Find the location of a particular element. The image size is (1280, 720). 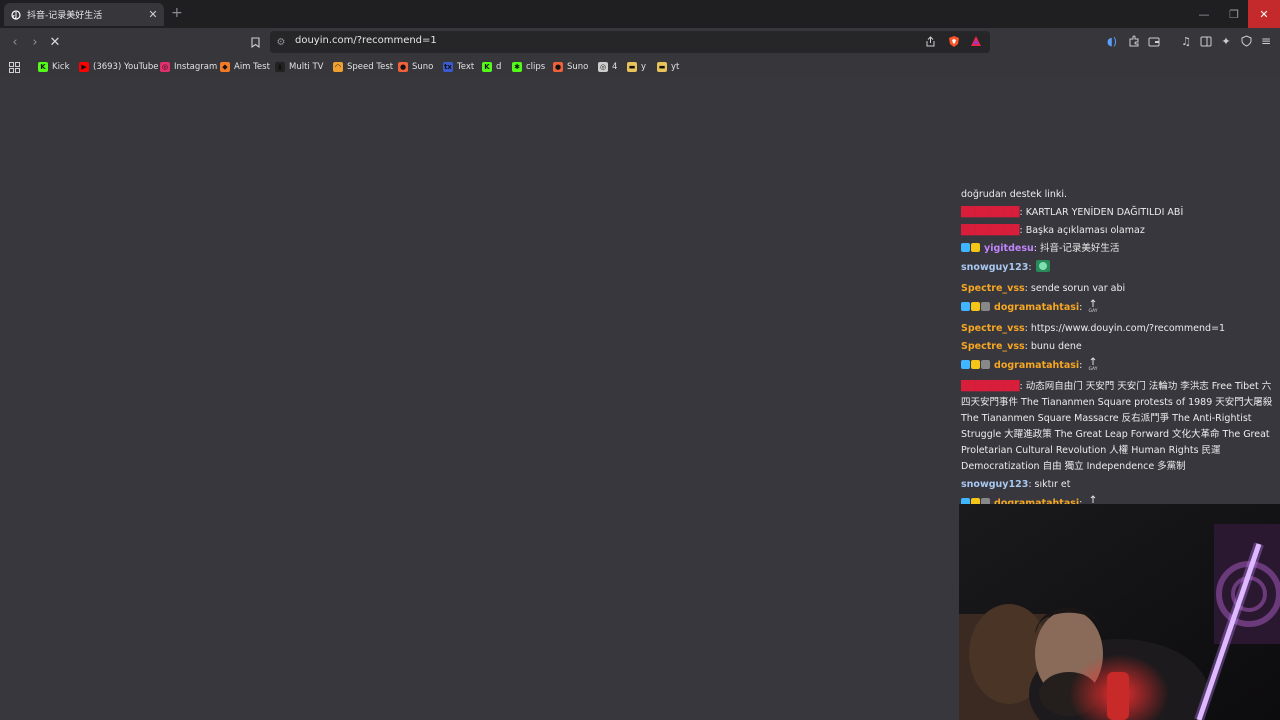

bookmark-label: yt is located at coordinates (675, 67).